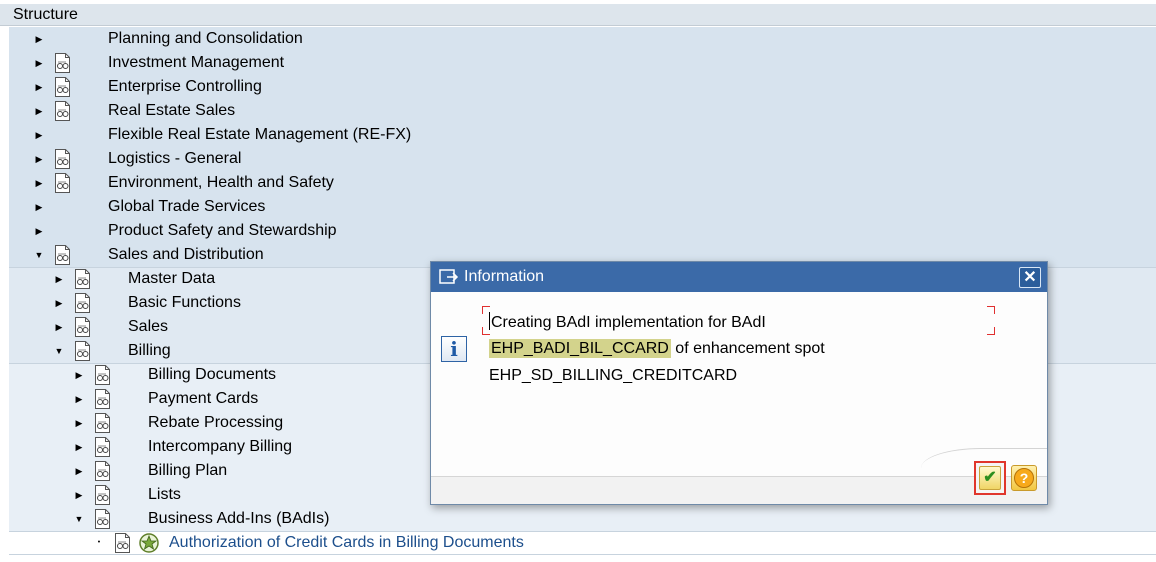 This screenshot has height=562, width=1156. What do you see at coordinates (739, 476) in the screenshot?
I see `dialog-footer-divider` at bounding box center [739, 476].